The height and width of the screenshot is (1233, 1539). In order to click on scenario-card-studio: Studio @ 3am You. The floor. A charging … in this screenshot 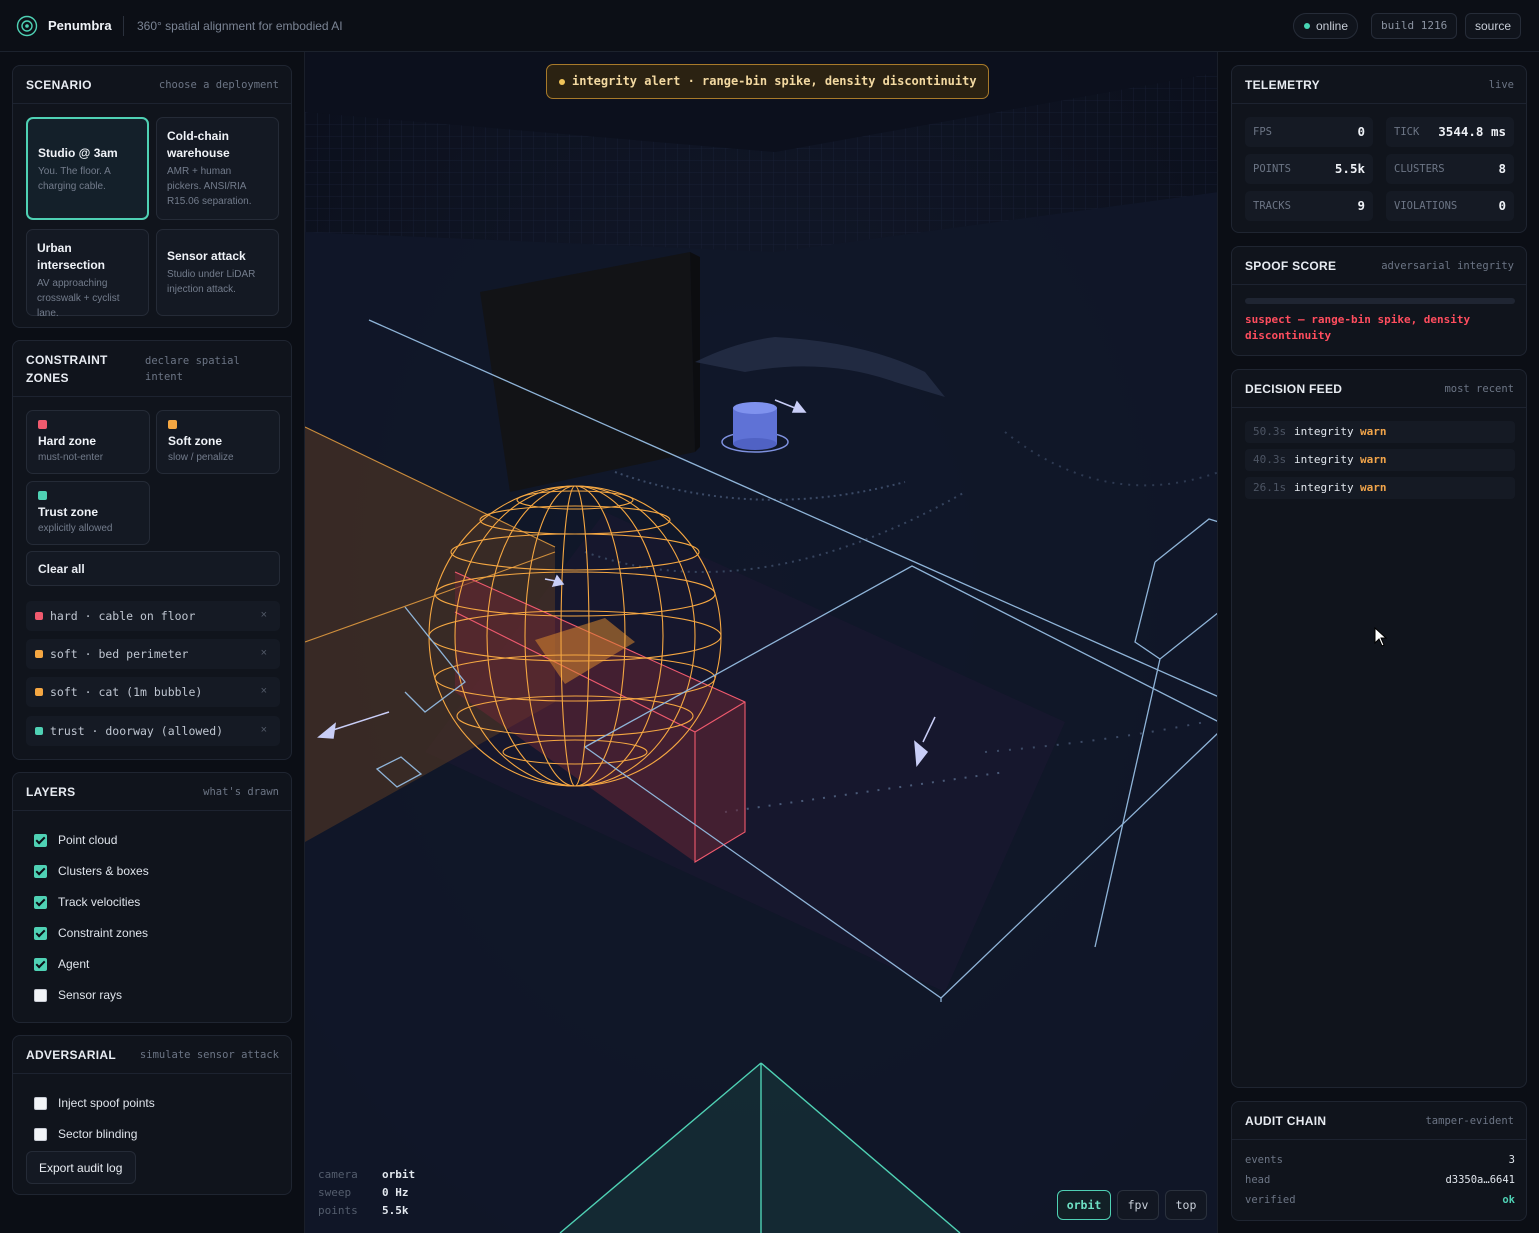, I will do `click(87, 168)`.